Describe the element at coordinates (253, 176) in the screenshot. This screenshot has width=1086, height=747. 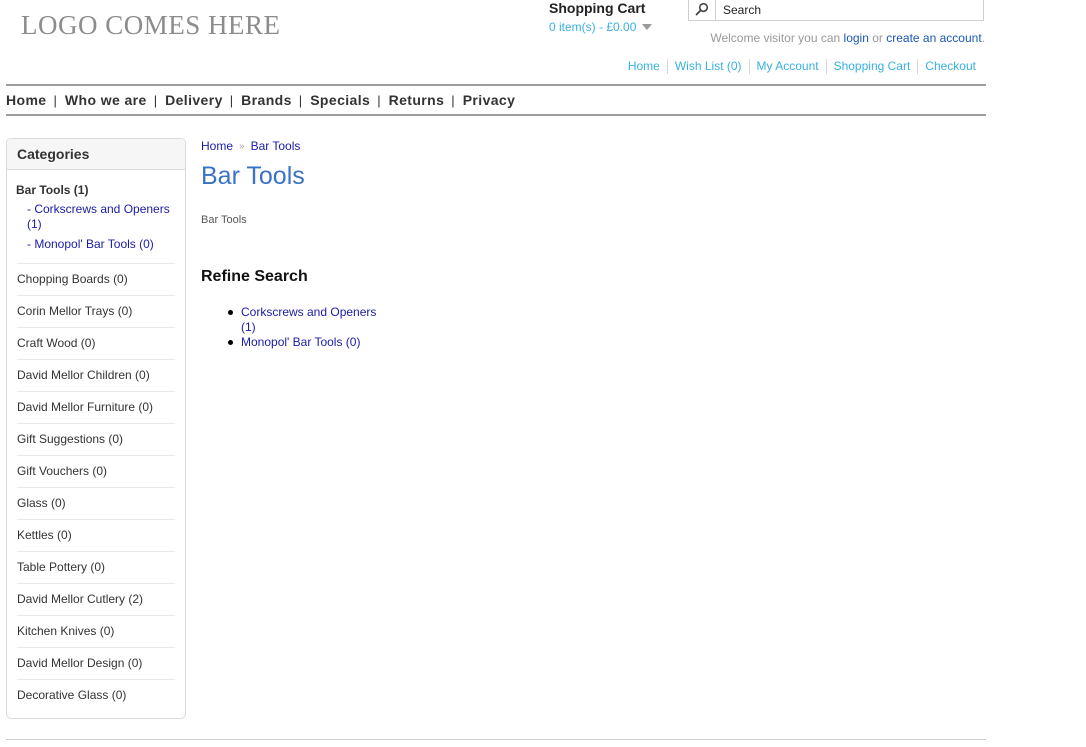
I see `page-title: Bar Tools` at that location.